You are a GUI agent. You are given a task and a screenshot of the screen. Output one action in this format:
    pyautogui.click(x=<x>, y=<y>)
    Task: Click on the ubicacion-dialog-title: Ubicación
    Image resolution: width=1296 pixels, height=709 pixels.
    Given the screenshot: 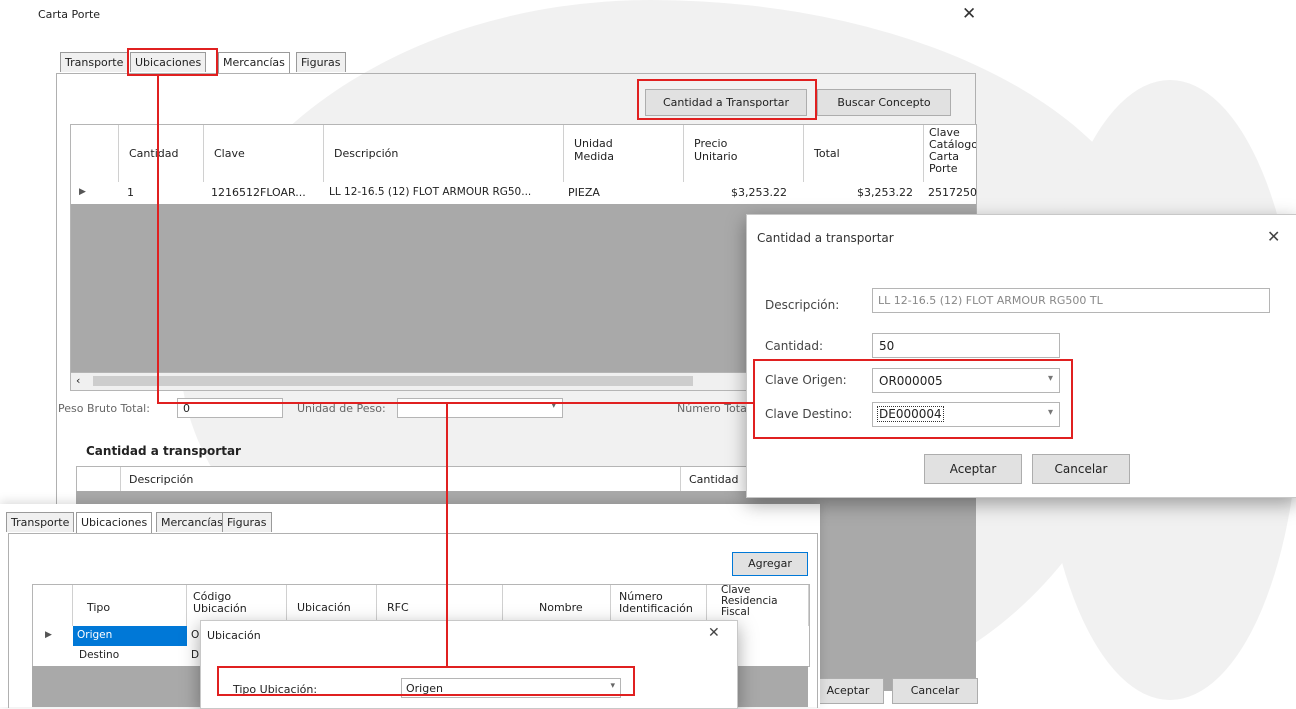 What is the action you would take?
    pyautogui.click(x=234, y=635)
    